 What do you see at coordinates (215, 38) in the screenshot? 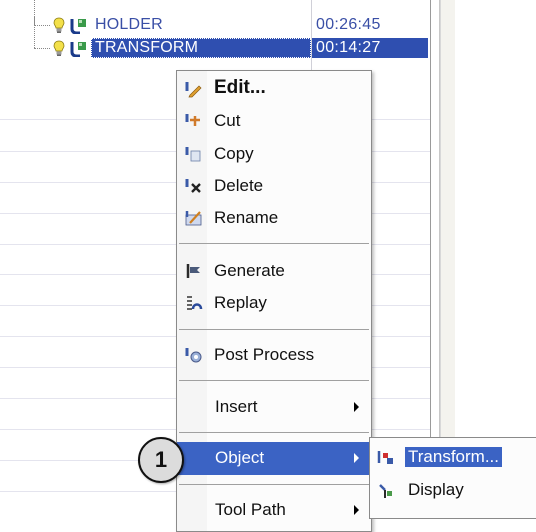
I see `tree-row-transform: TRANSFORM 00:14:27` at bounding box center [215, 38].